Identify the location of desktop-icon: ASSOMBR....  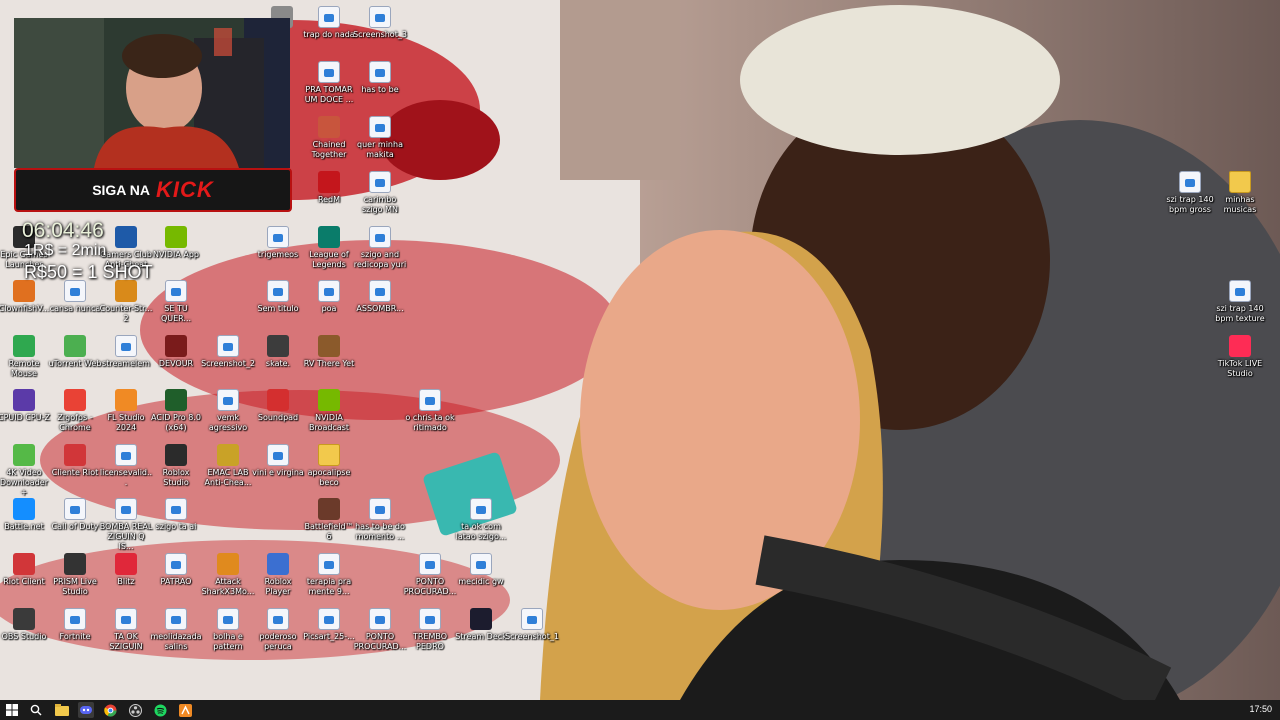
(380, 297).